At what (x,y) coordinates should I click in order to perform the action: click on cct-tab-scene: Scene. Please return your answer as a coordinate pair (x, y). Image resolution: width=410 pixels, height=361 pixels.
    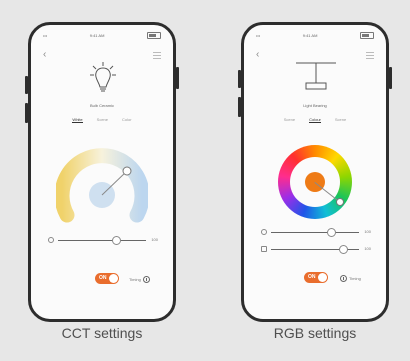
    Looking at the image, I should click on (102, 120).